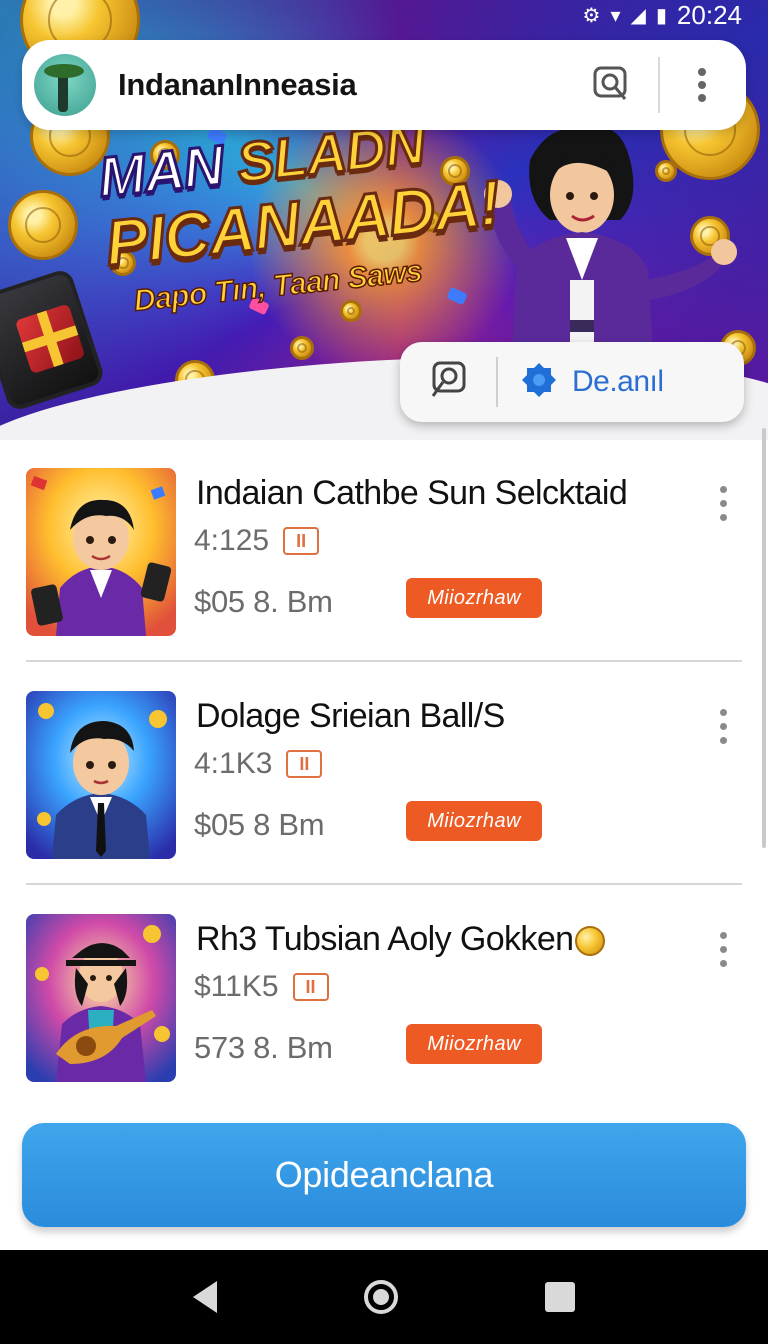 The width and height of the screenshot is (768, 1344). What do you see at coordinates (350, 716) in the screenshot?
I see `item-name: Dolage Srieian Ball/S` at bounding box center [350, 716].